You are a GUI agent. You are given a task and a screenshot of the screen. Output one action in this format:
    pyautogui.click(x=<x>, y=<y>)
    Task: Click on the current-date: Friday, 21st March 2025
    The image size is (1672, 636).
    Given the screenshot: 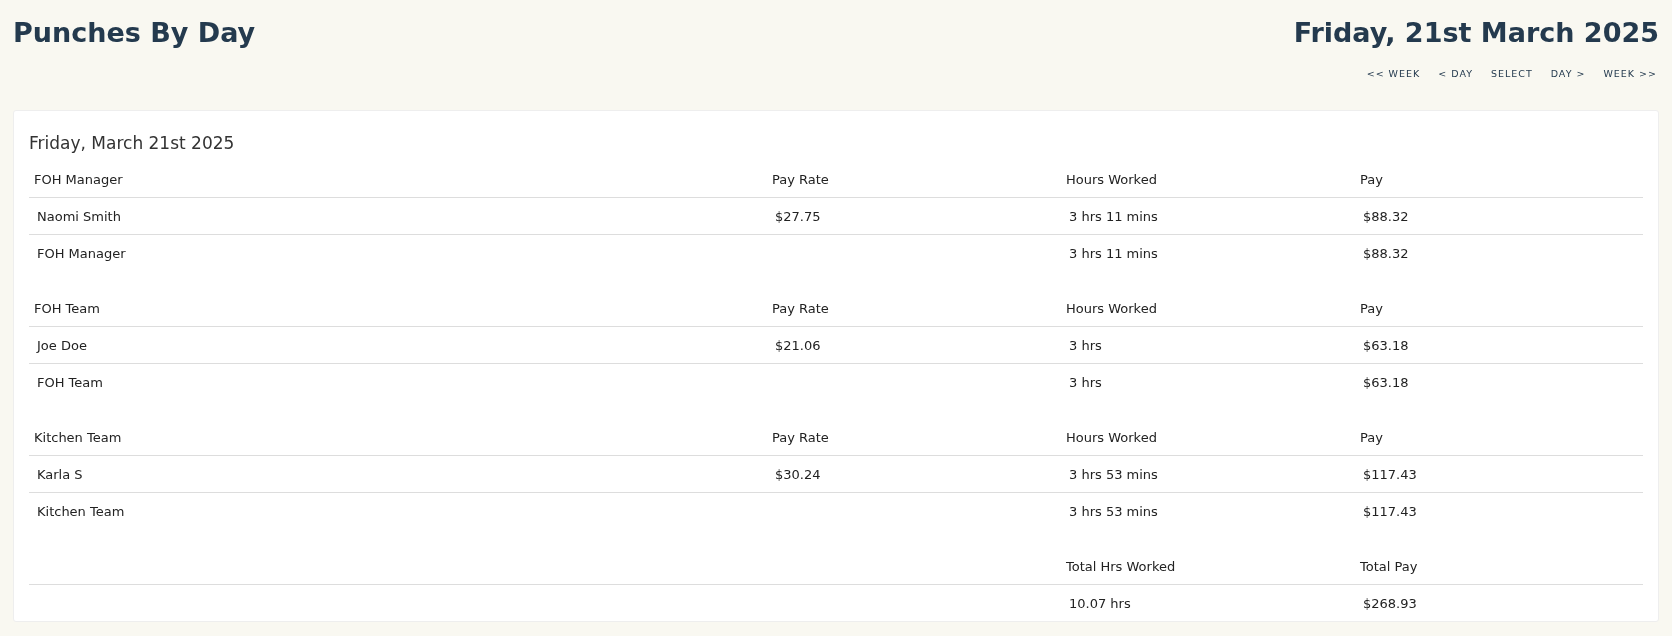 What is the action you would take?
    pyautogui.click(x=1476, y=32)
    